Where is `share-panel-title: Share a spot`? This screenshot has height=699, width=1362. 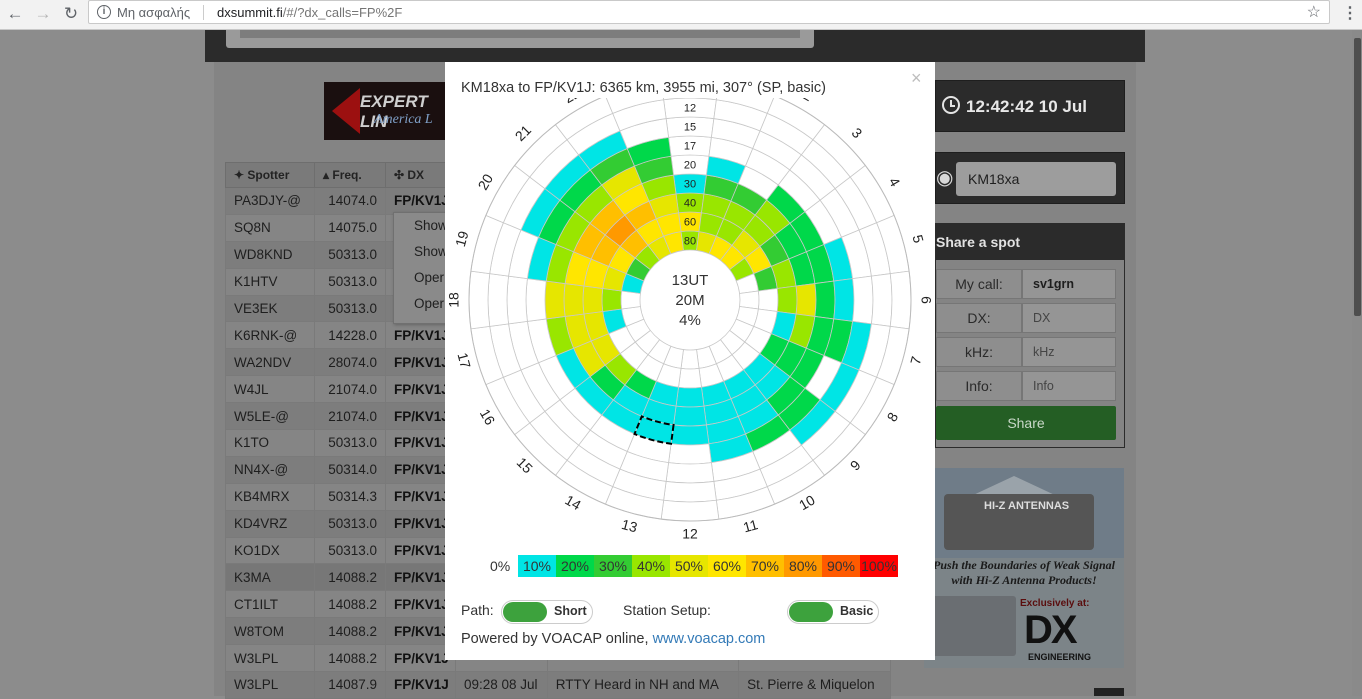
share-panel-title: Share a spot is located at coordinates (1030, 242).